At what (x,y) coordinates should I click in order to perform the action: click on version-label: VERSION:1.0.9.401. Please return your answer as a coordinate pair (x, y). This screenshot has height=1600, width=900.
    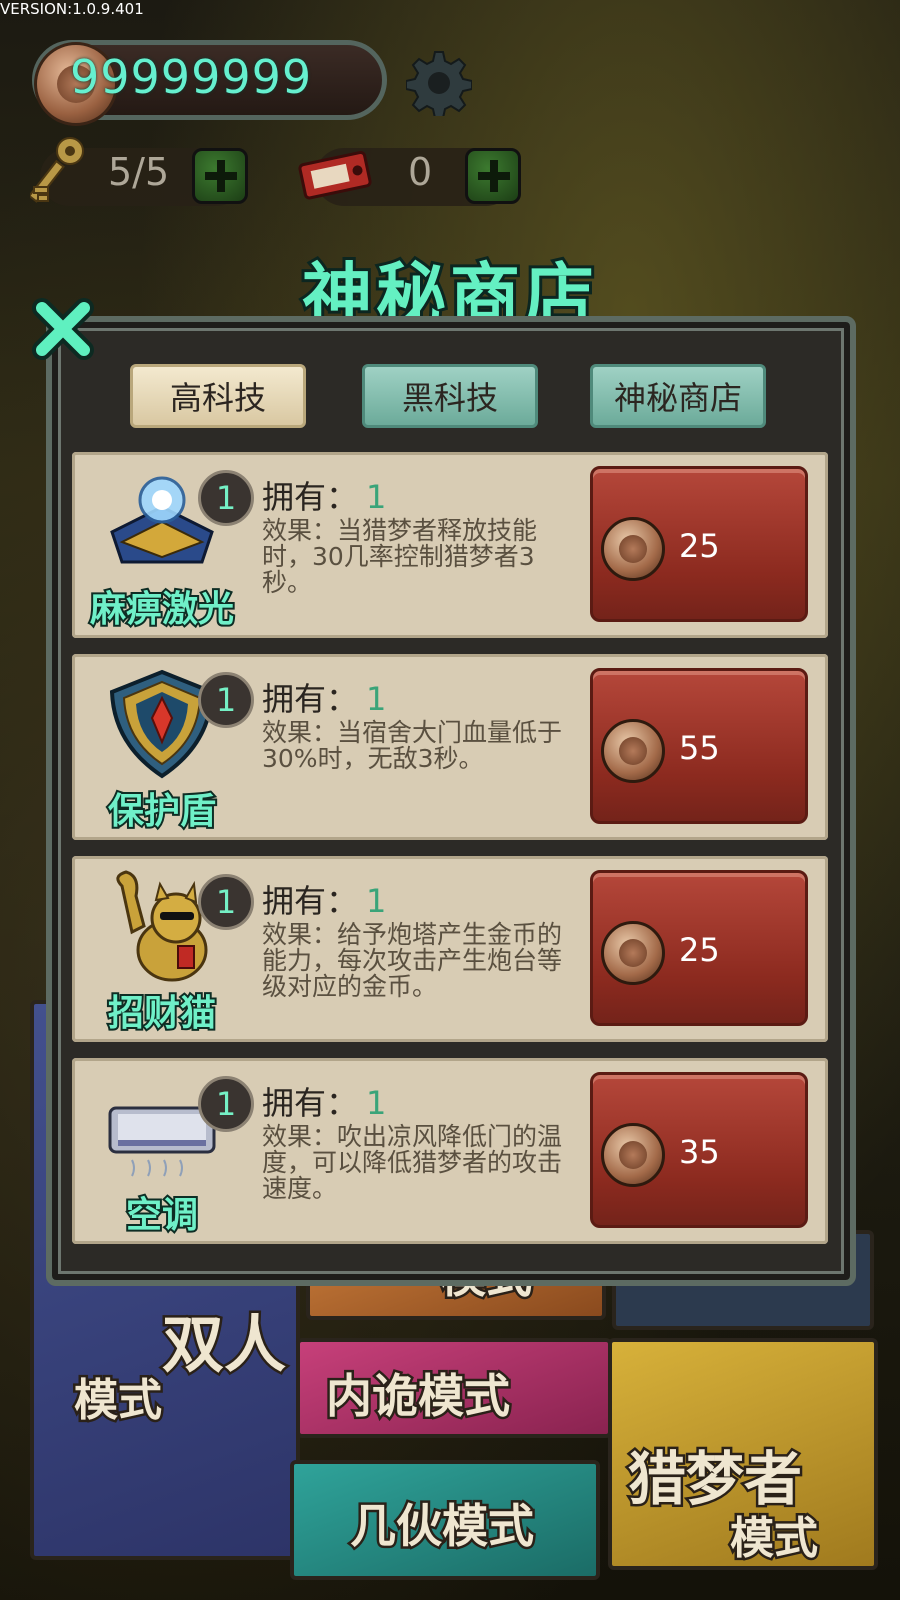
    Looking at the image, I should click on (72, 9).